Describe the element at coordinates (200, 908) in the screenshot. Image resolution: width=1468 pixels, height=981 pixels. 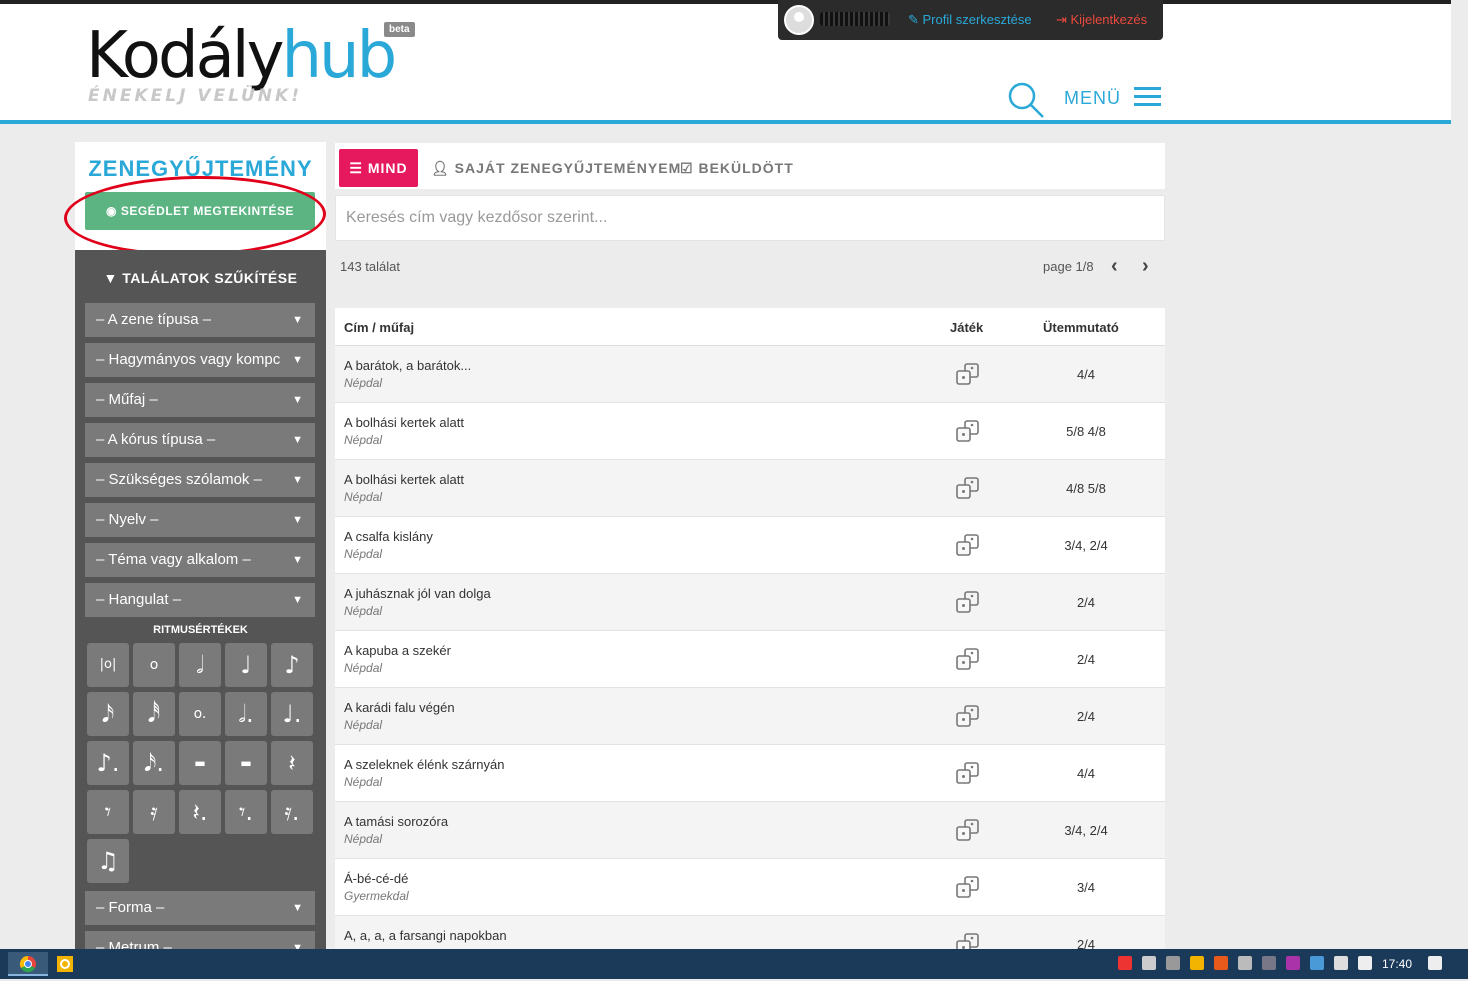
I see `select-form: – Forma – ▼` at that location.